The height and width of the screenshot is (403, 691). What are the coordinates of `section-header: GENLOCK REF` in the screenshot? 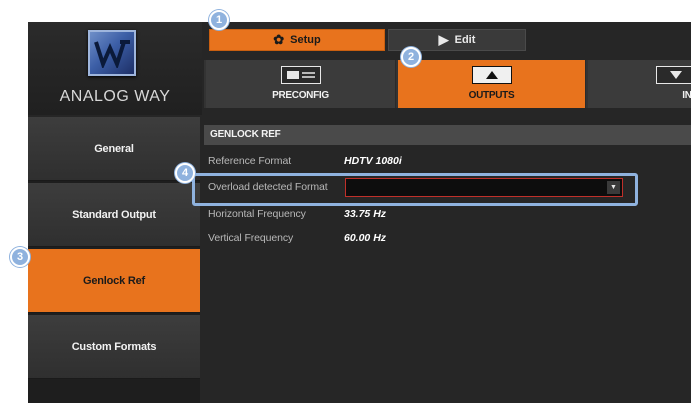 It's located at (447, 135).